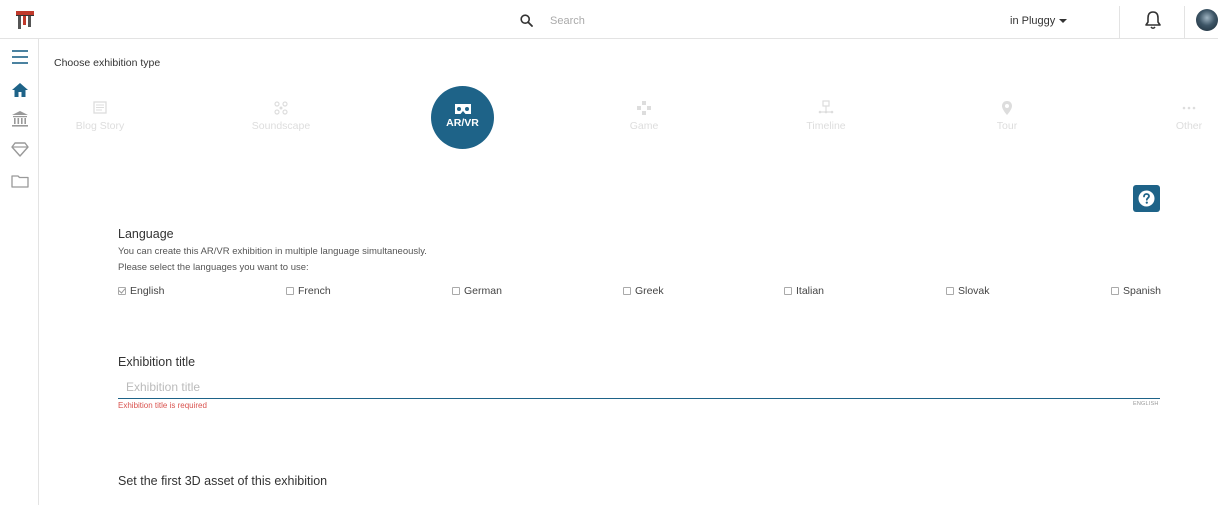 This screenshot has height=505, width=1218. I want to click on soundscape-icon, so click(281, 108).